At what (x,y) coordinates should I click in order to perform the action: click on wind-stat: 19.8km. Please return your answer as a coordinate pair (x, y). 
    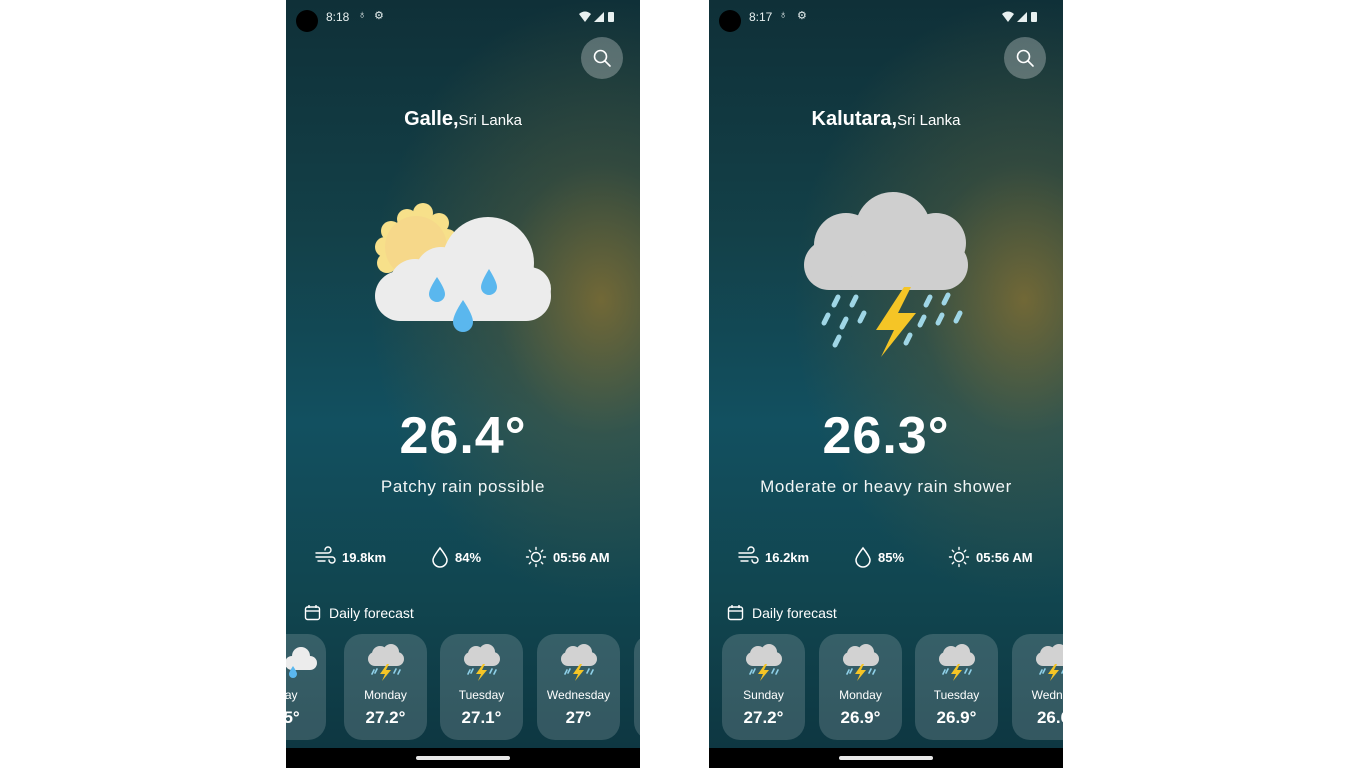
    Looking at the image, I should click on (350, 557).